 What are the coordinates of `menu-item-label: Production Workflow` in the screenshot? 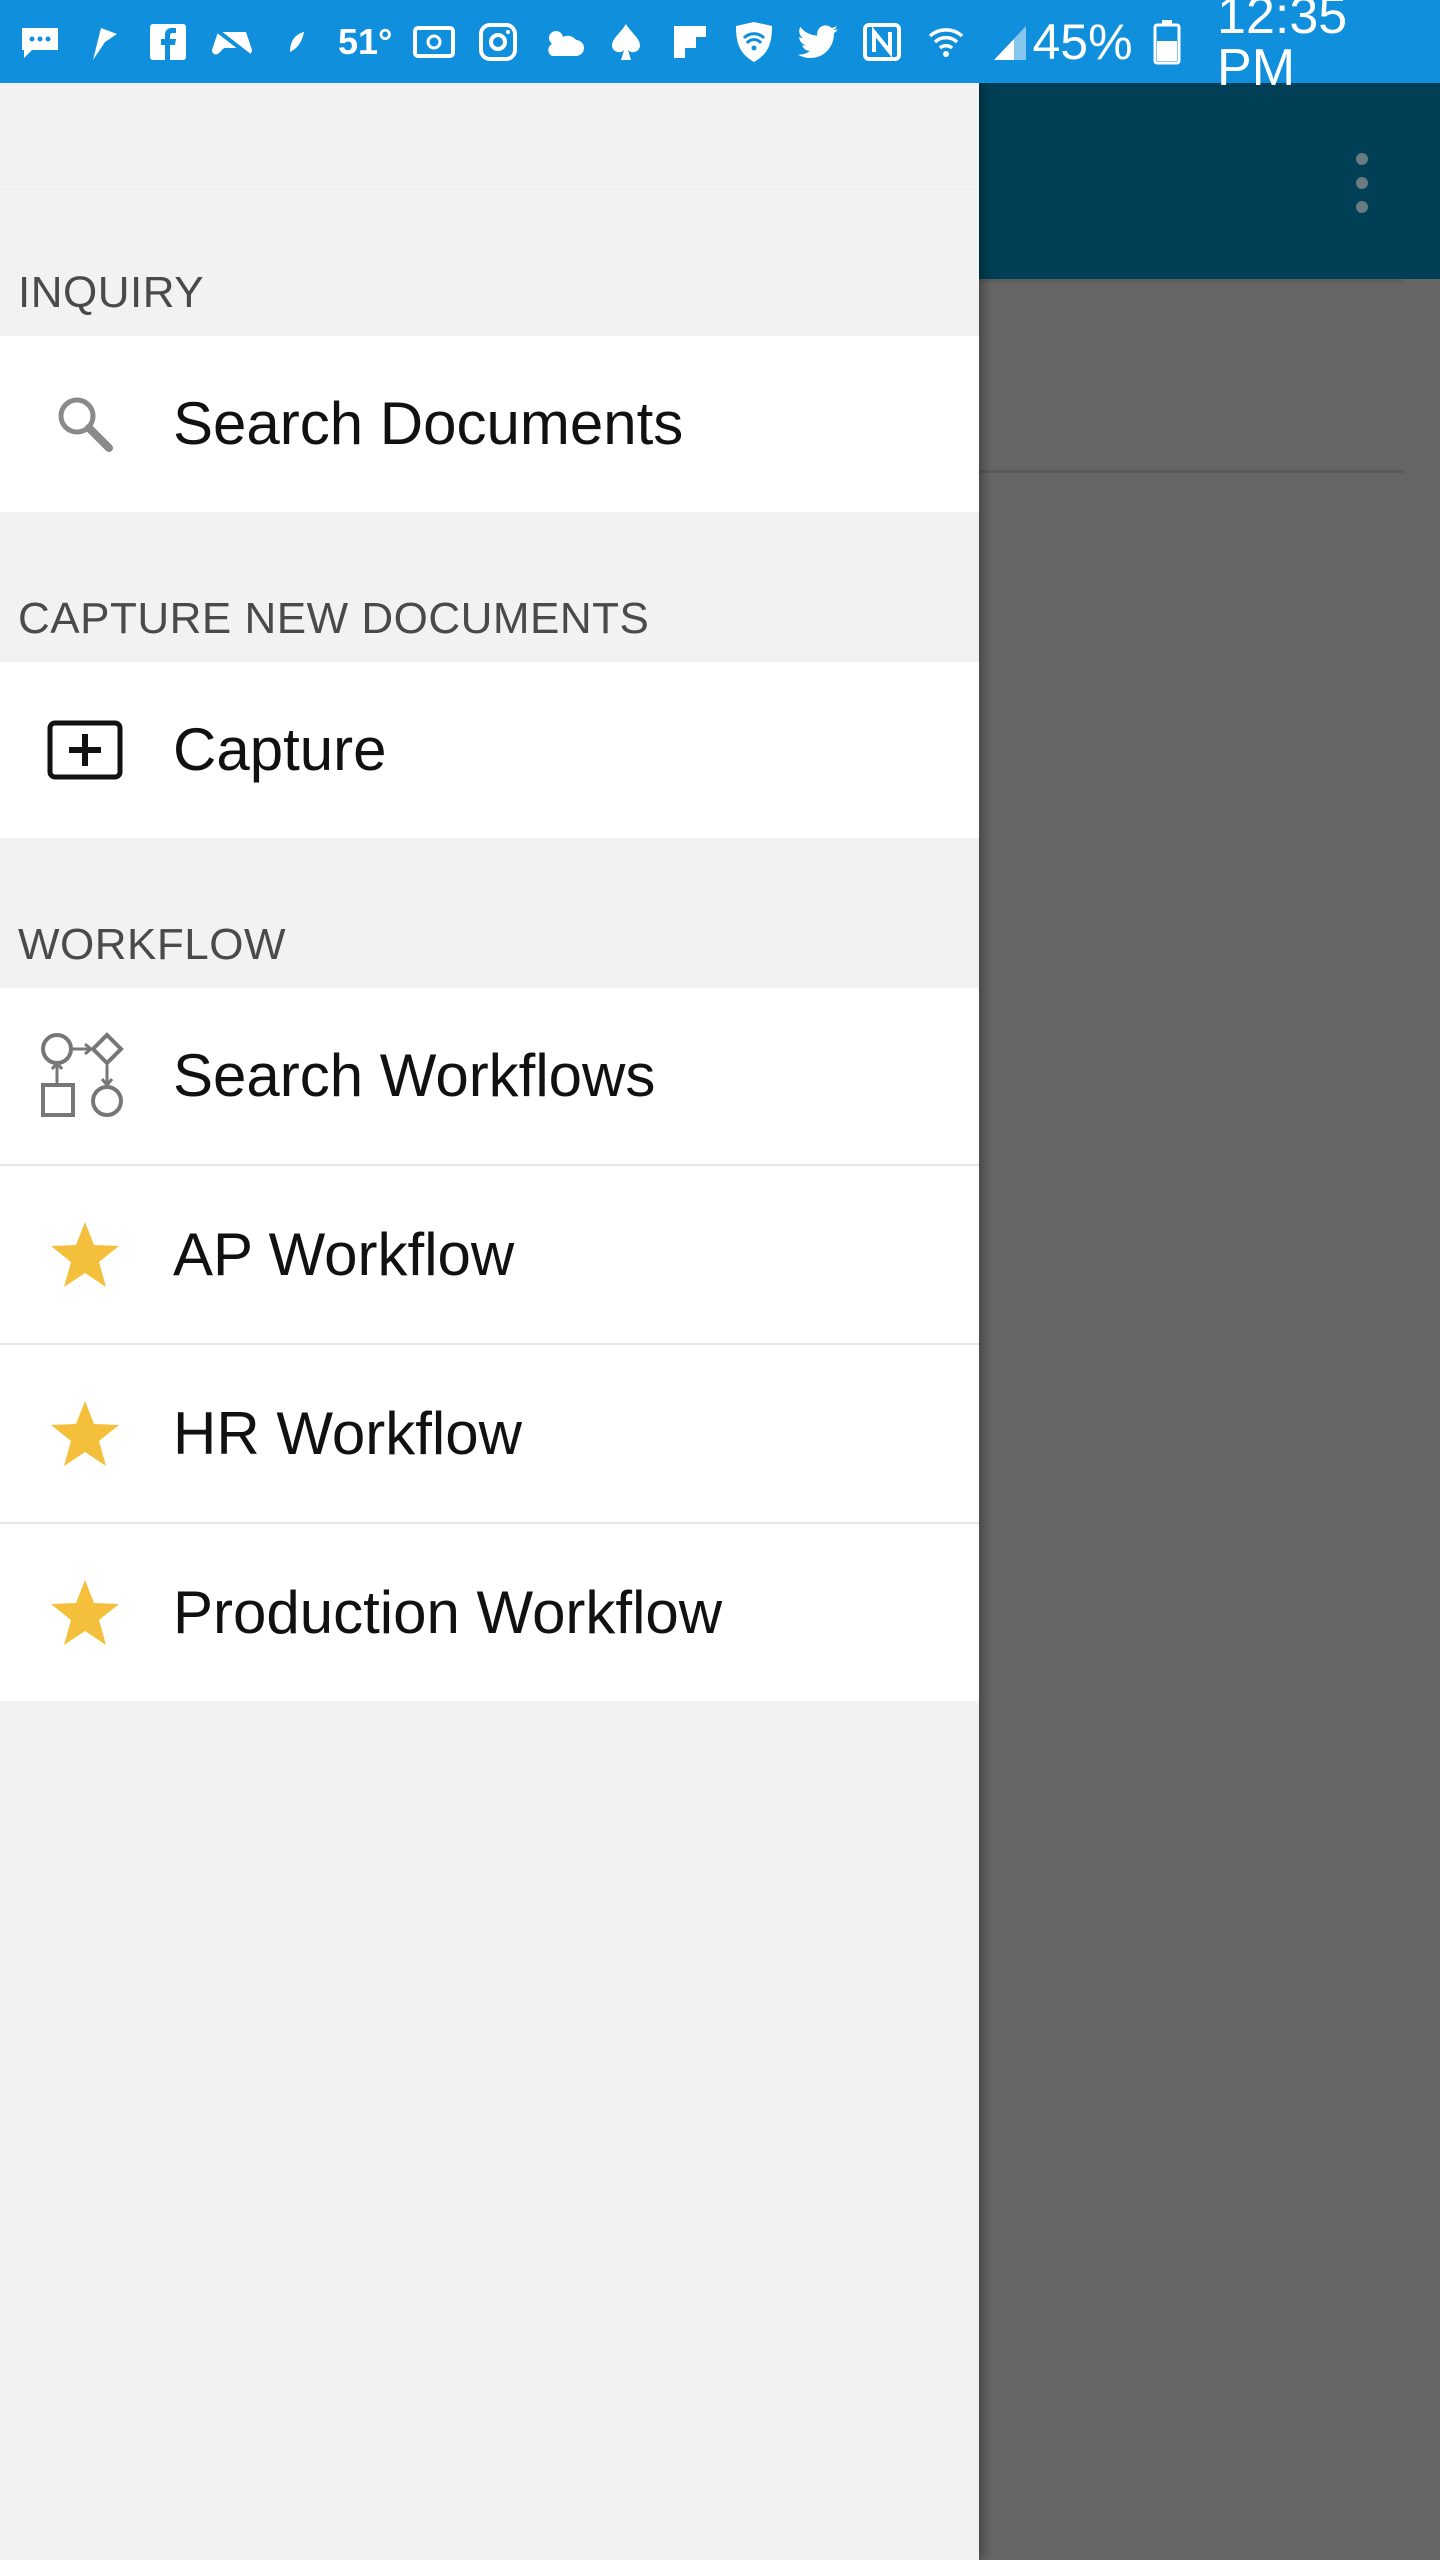 It's located at (448, 1612).